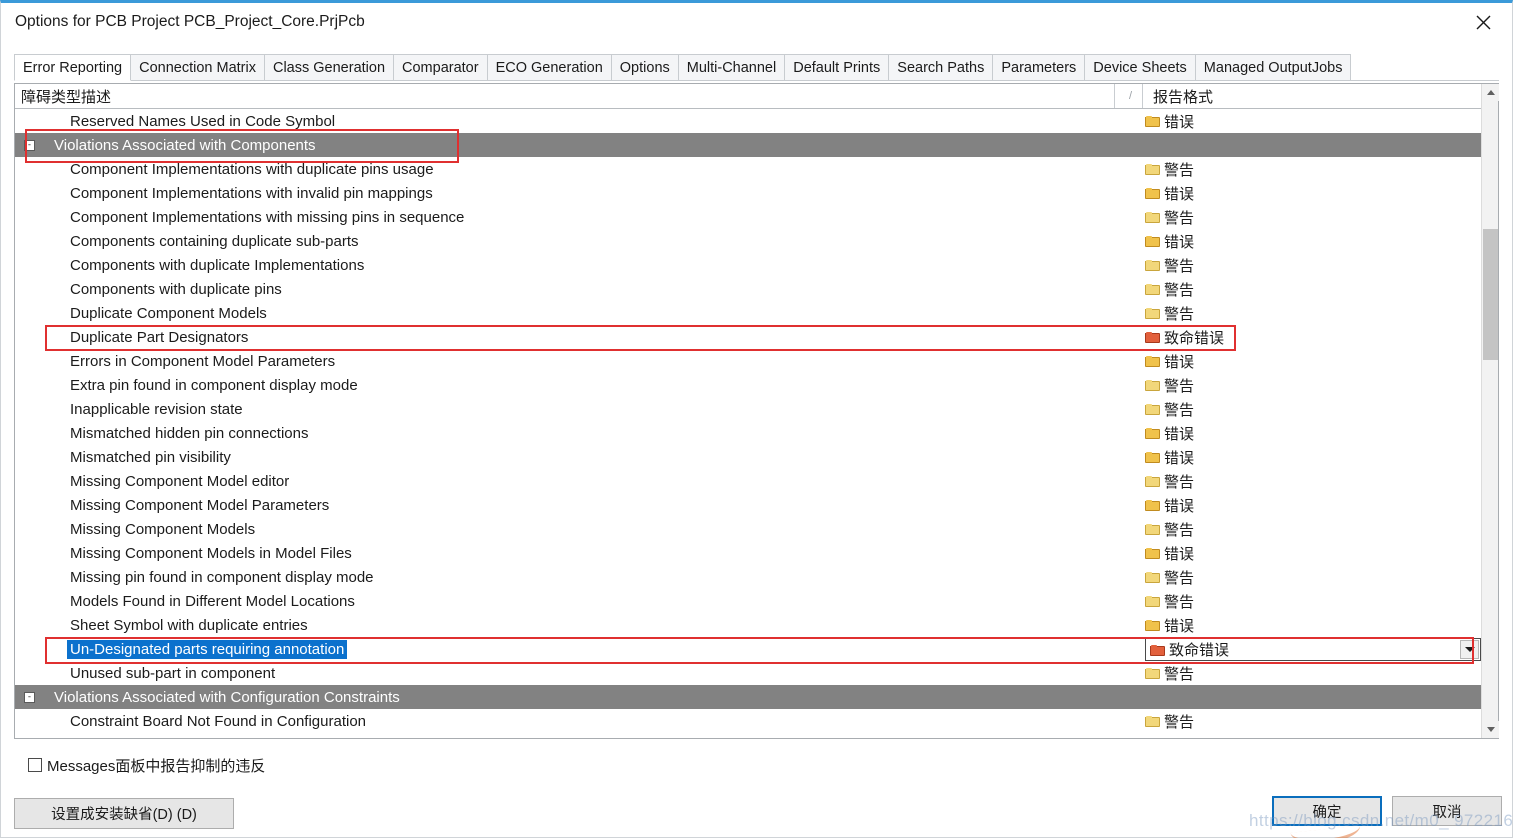 The image size is (1513, 838). I want to click on vertical-scrollbar, so click(1490, 411).